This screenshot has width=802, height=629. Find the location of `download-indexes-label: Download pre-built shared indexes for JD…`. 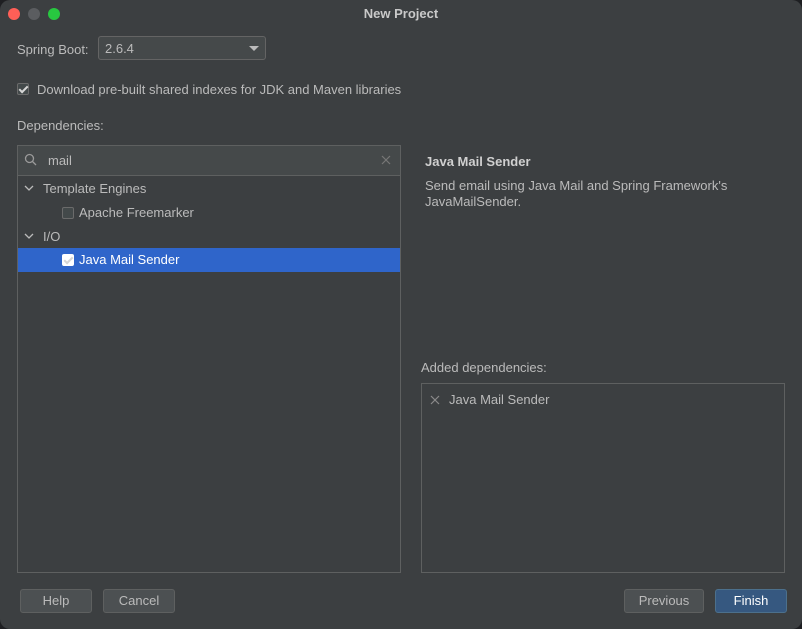

download-indexes-label: Download pre-built shared indexes for JD… is located at coordinates (219, 89).